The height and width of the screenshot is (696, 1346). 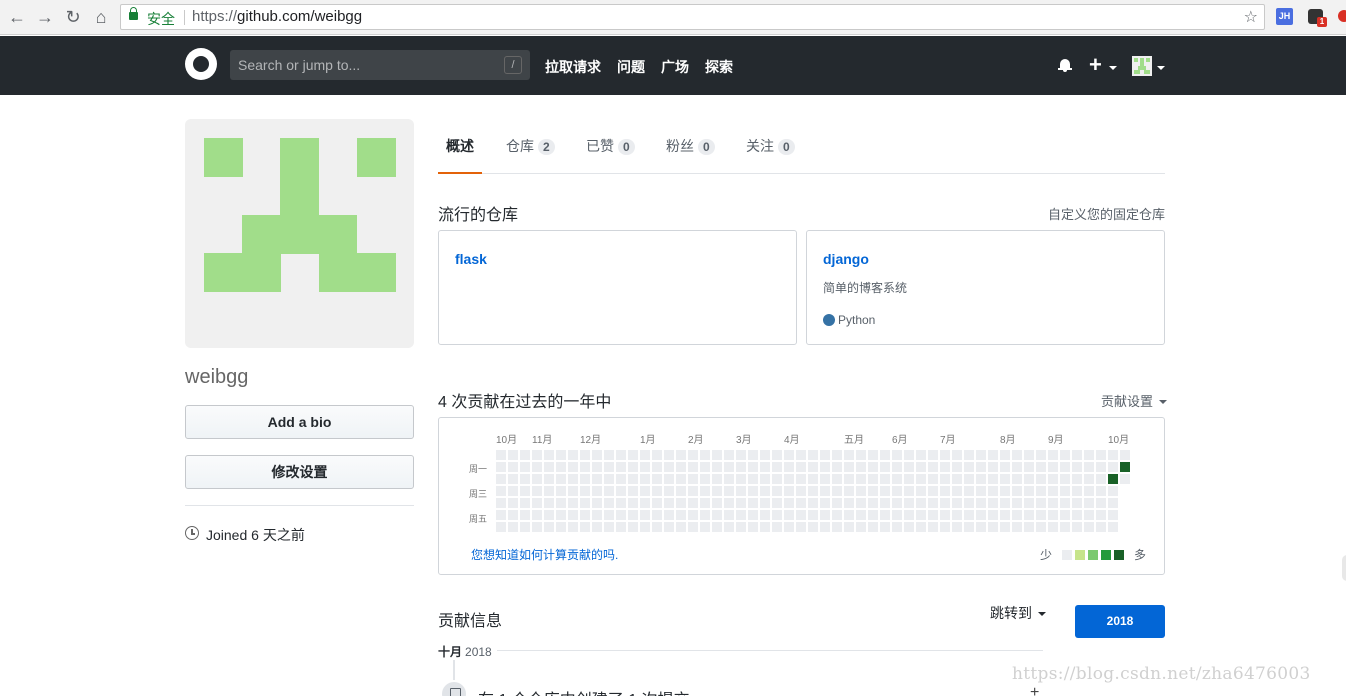 I want to click on address-bar: 安全 https://github.com/weibgg ☆, so click(x=692, y=17).